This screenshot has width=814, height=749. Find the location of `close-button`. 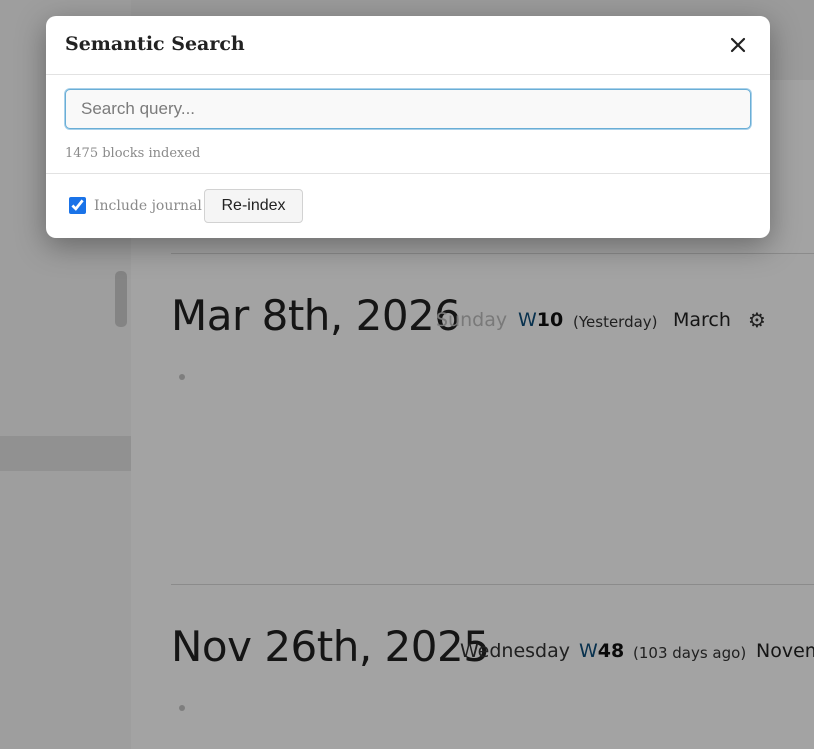

close-button is located at coordinates (738, 45).